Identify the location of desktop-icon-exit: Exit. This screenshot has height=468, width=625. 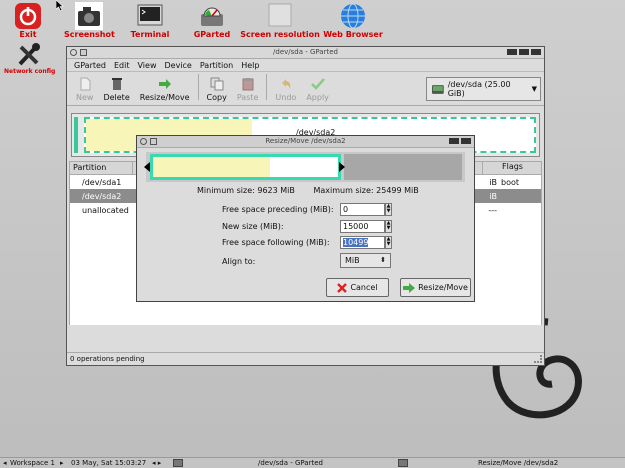
(28, 20).